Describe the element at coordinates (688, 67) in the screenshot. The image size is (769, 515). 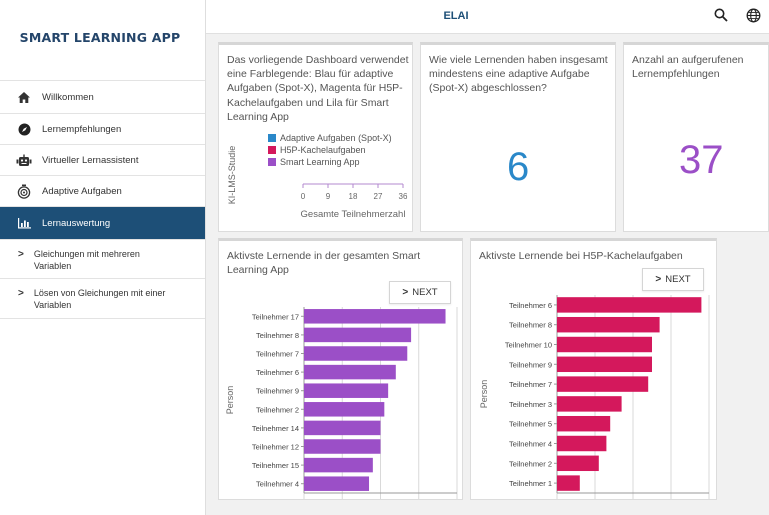
I see `kpi-question: Anzahl an aufgerufenen Lernempfehlungen` at that location.